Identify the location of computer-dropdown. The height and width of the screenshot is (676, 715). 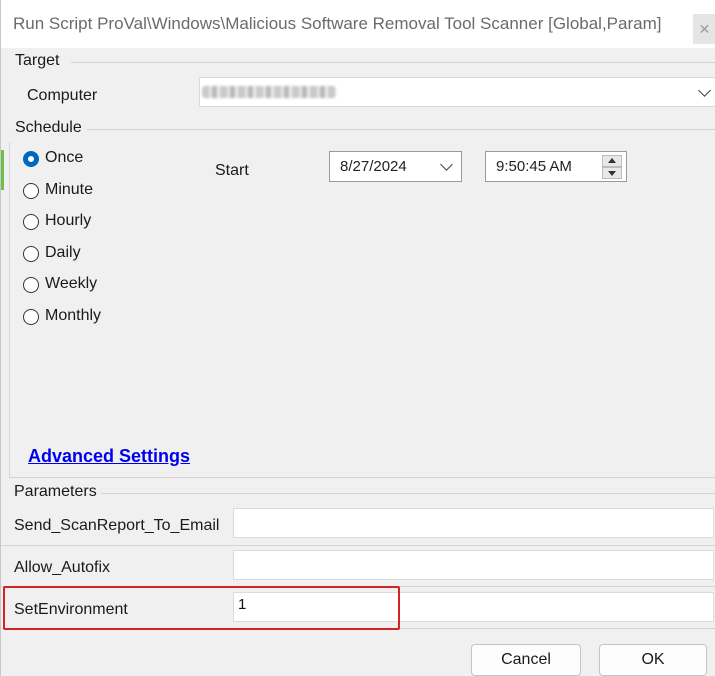
(457, 92).